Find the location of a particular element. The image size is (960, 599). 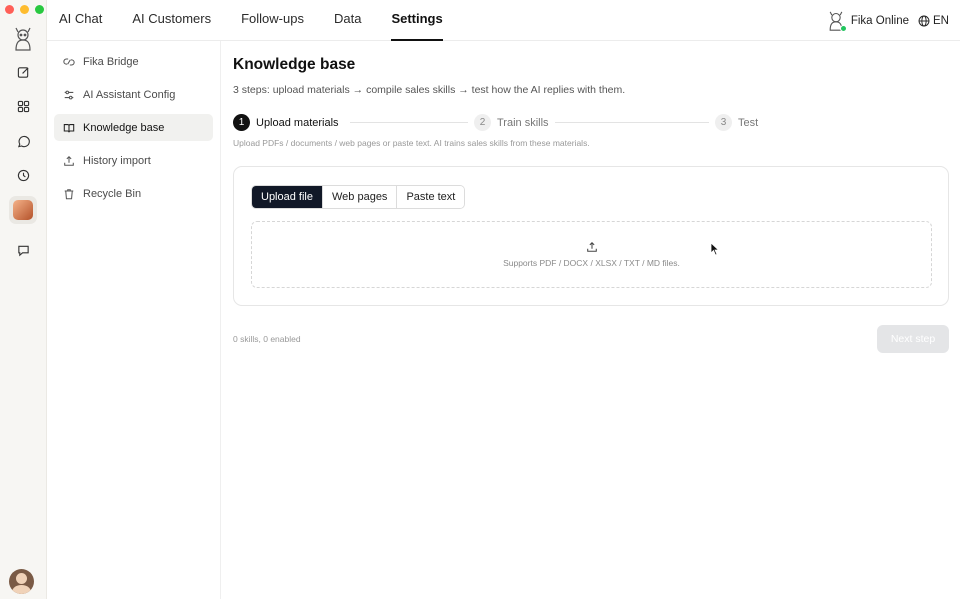

rail-feedback-button is located at coordinates (23, 250).